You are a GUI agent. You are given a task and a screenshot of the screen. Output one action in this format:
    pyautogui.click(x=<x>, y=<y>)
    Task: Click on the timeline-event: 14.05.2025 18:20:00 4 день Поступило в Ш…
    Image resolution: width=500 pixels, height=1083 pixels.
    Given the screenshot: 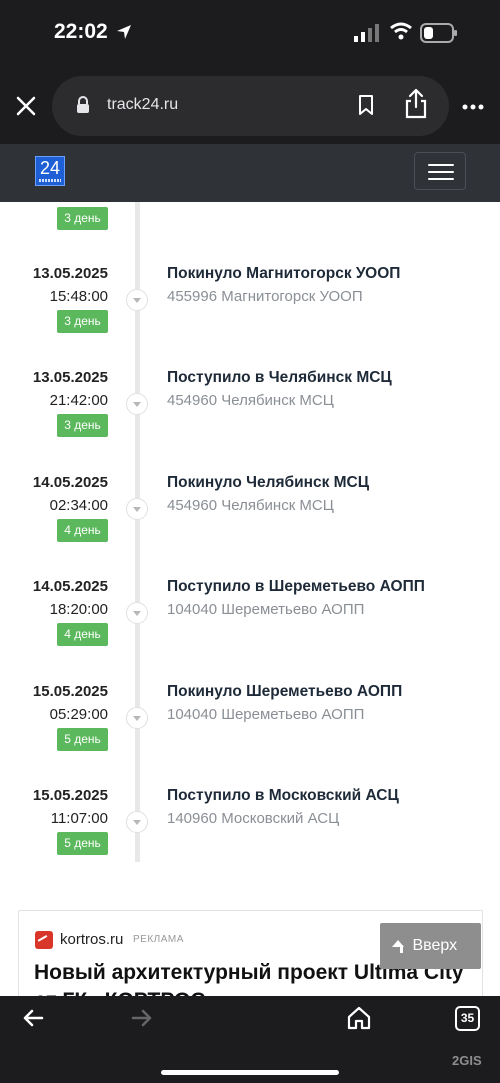 What is the action you would take?
    pyautogui.click(x=250, y=628)
    